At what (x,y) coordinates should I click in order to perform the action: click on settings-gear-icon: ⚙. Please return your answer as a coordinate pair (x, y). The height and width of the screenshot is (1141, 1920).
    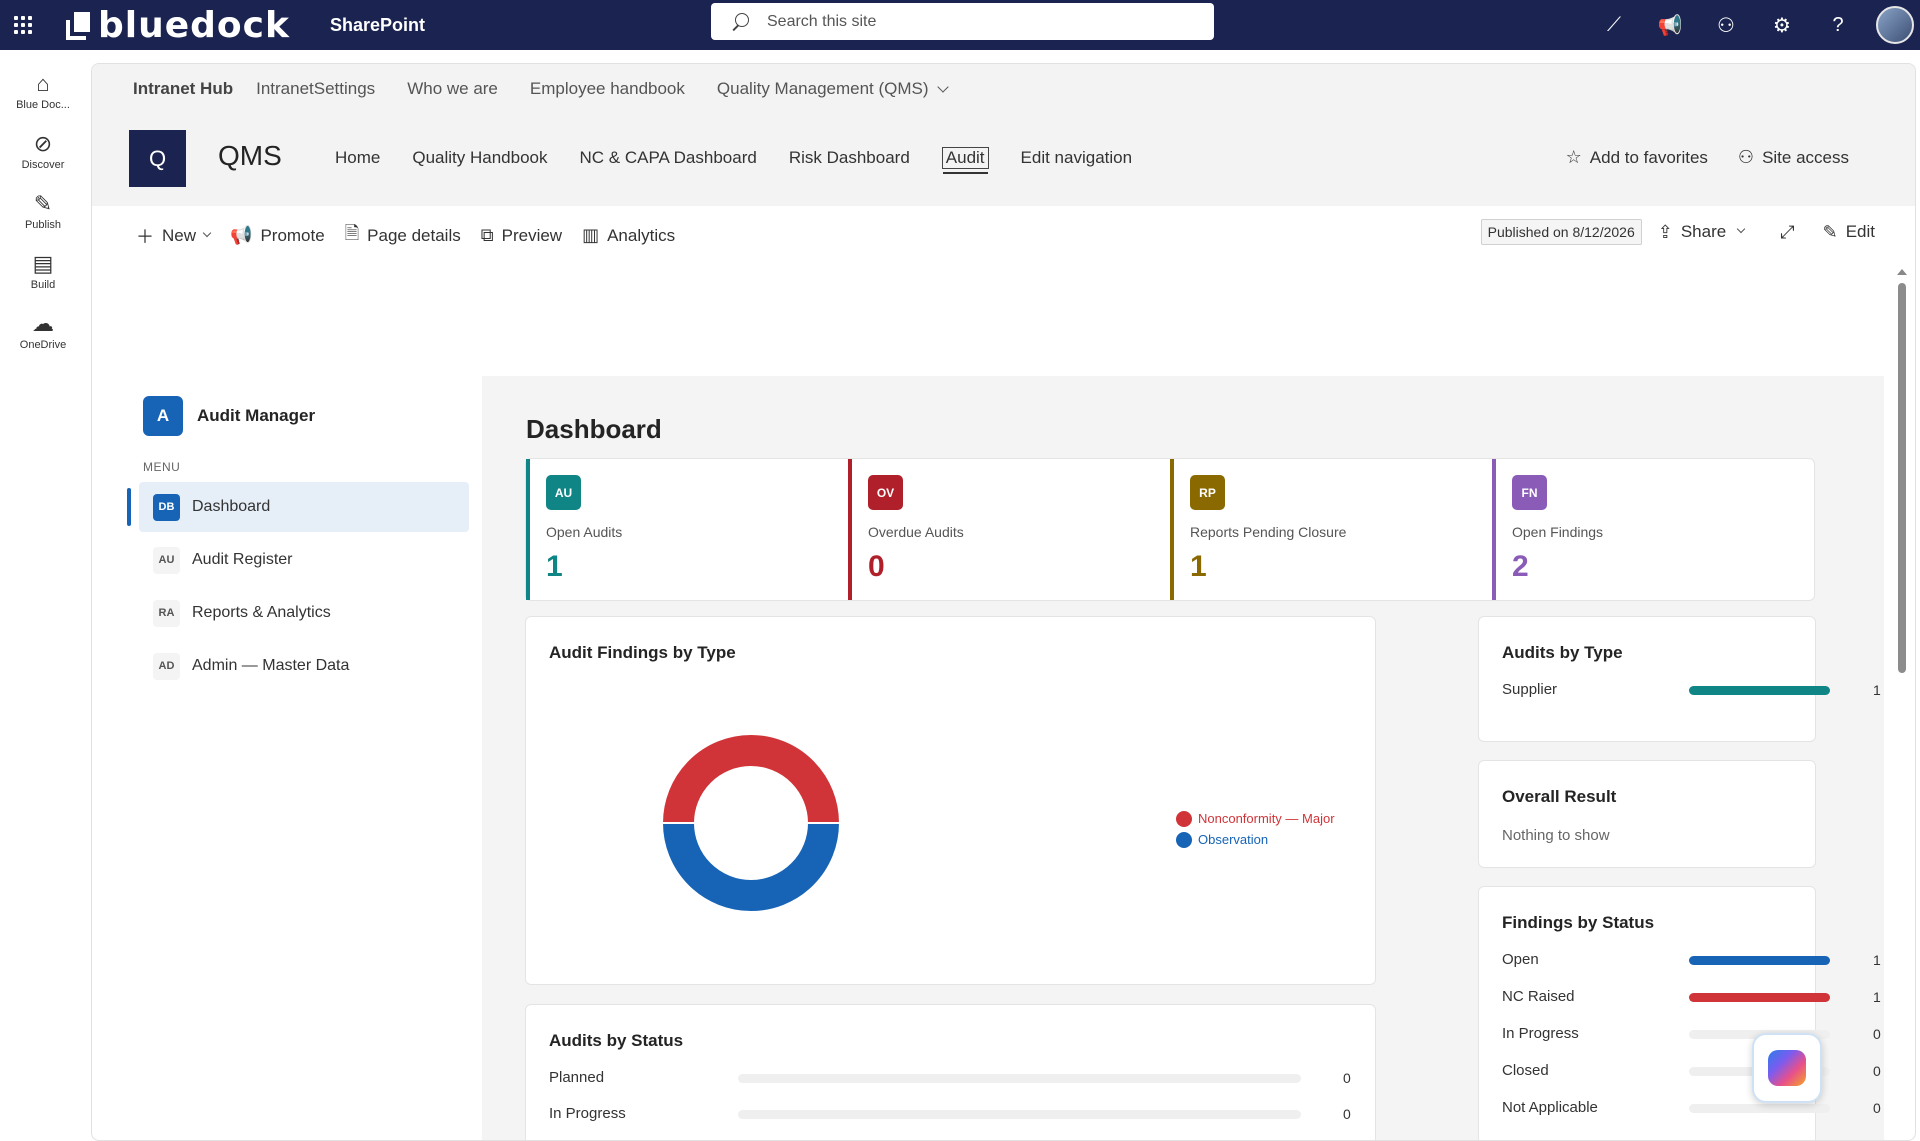
    Looking at the image, I should click on (1782, 25).